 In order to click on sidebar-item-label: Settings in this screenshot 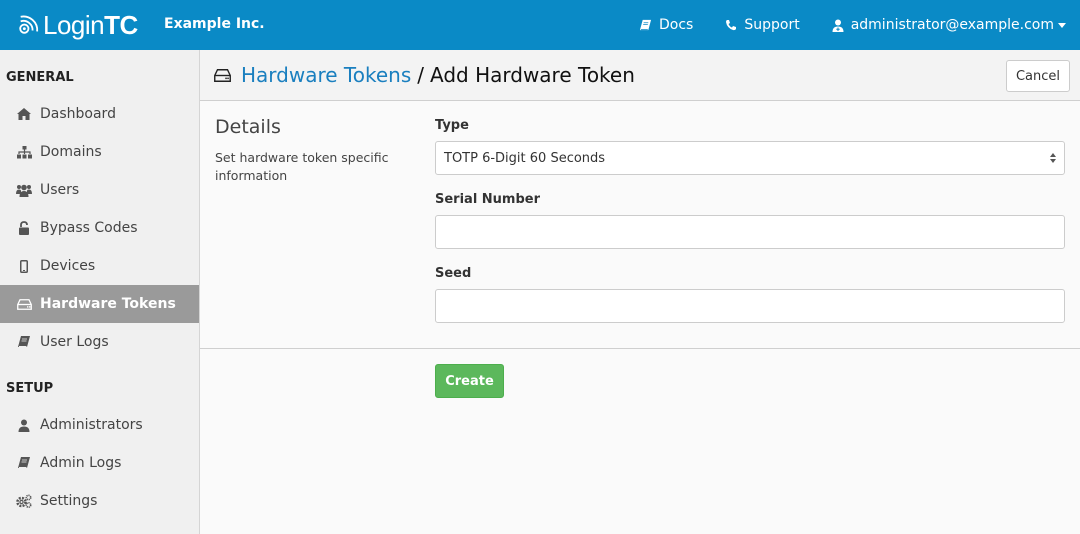, I will do `click(69, 501)`.